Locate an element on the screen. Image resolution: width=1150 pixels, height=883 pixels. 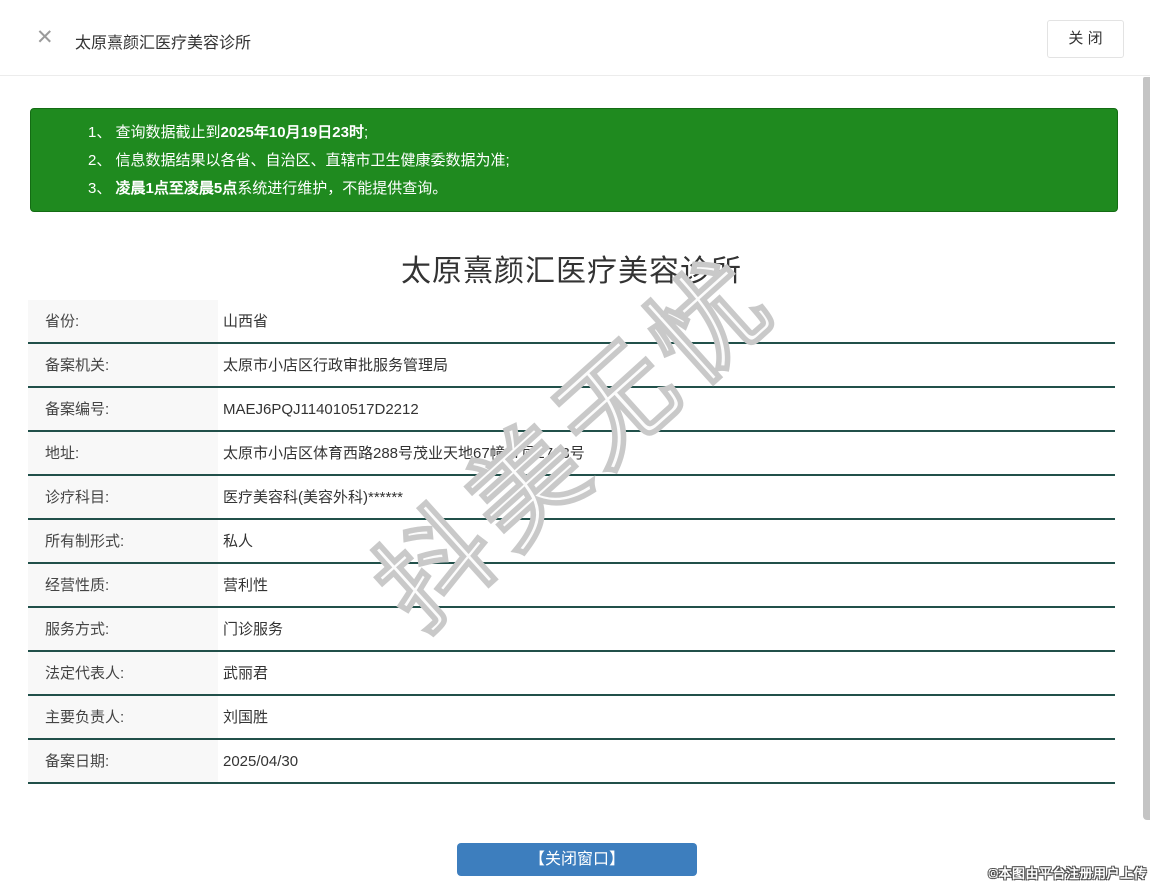
row-value: 太原市小店区行政审批服务管理局 is located at coordinates (336, 365).